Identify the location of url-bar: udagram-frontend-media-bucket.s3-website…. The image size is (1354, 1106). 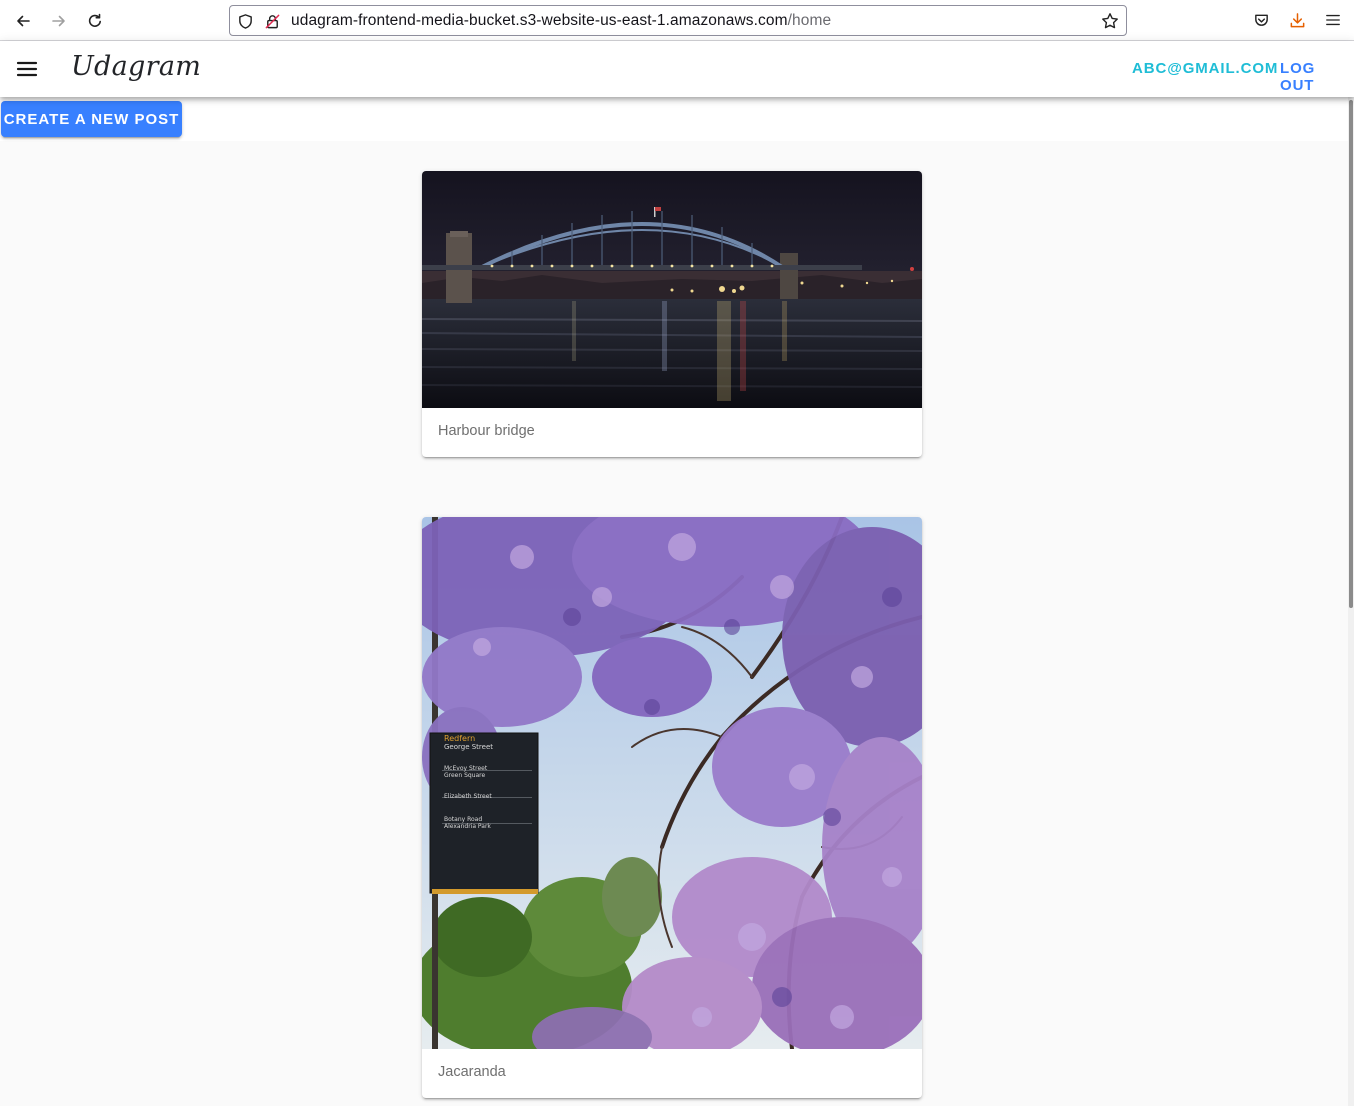
(678, 20).